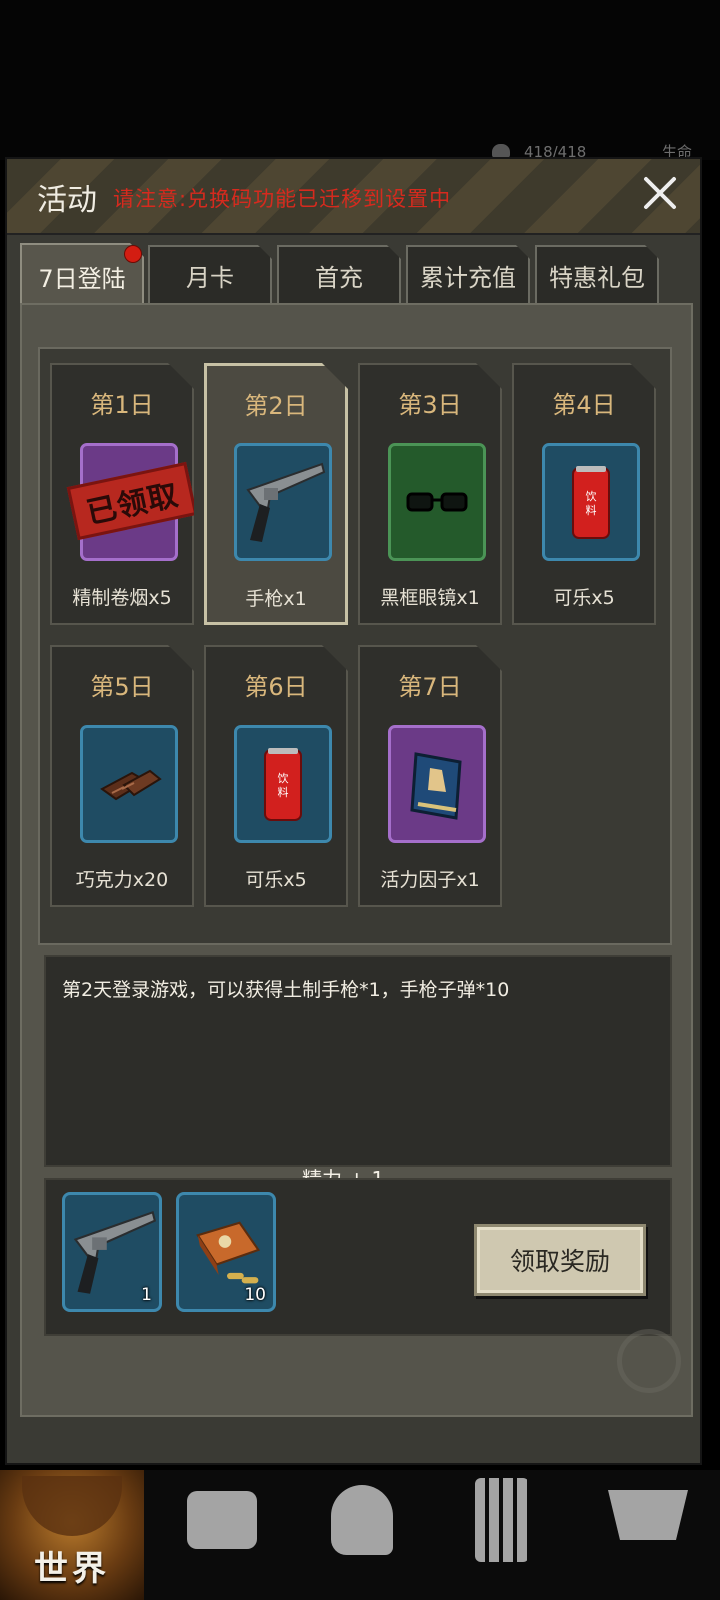 The image size is (720, 1600). Describe the element at coordinates (362, 1520) in the screenshot. I see `character-head-icon` at that location.